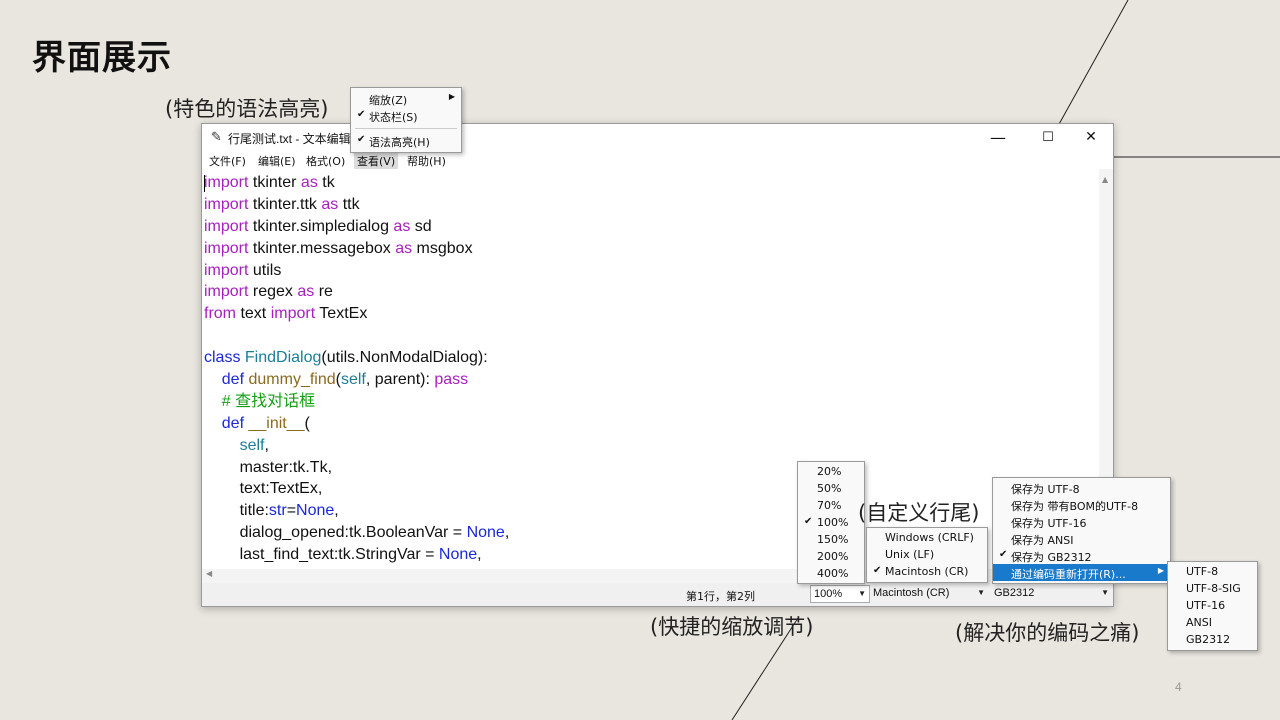 This screenshot has width=1280, height=720. I want to click on code-line: from text import TextEx, so click(356, 314).